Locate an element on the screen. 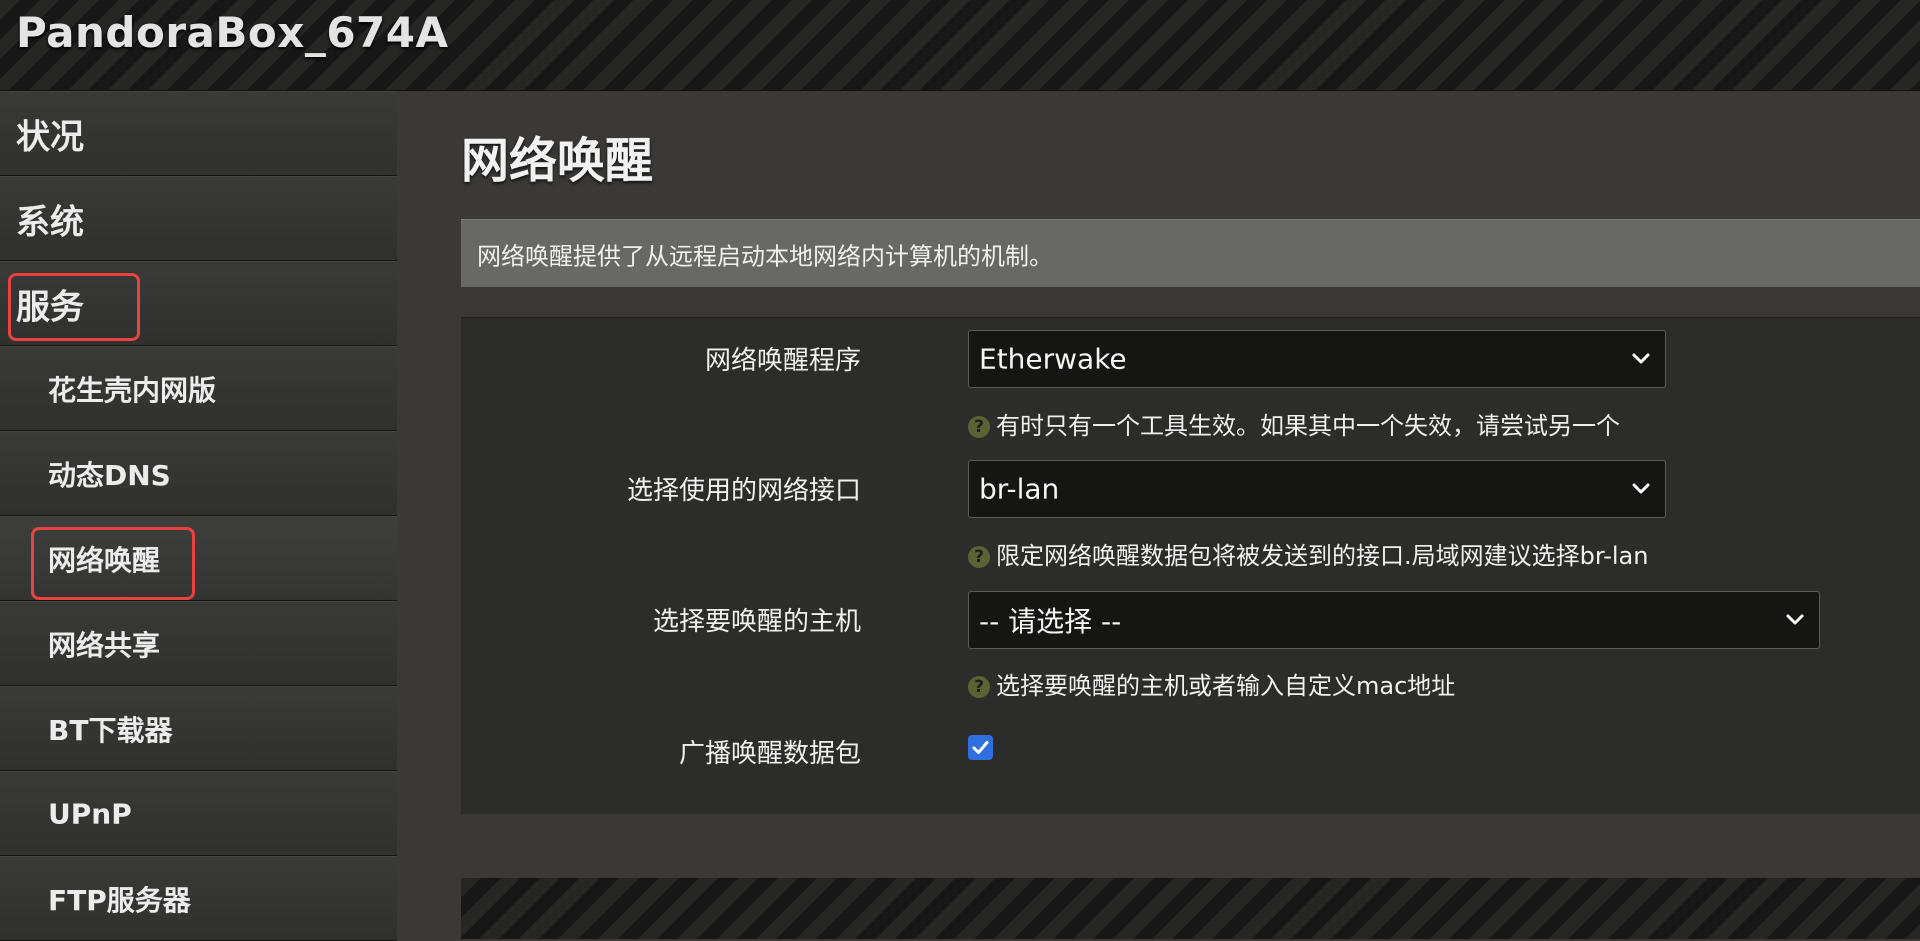 Image resolution: width=1920 pixels, height=941 pixels. app-header: PandoraBox_674A is located at coordinates (960, 45).